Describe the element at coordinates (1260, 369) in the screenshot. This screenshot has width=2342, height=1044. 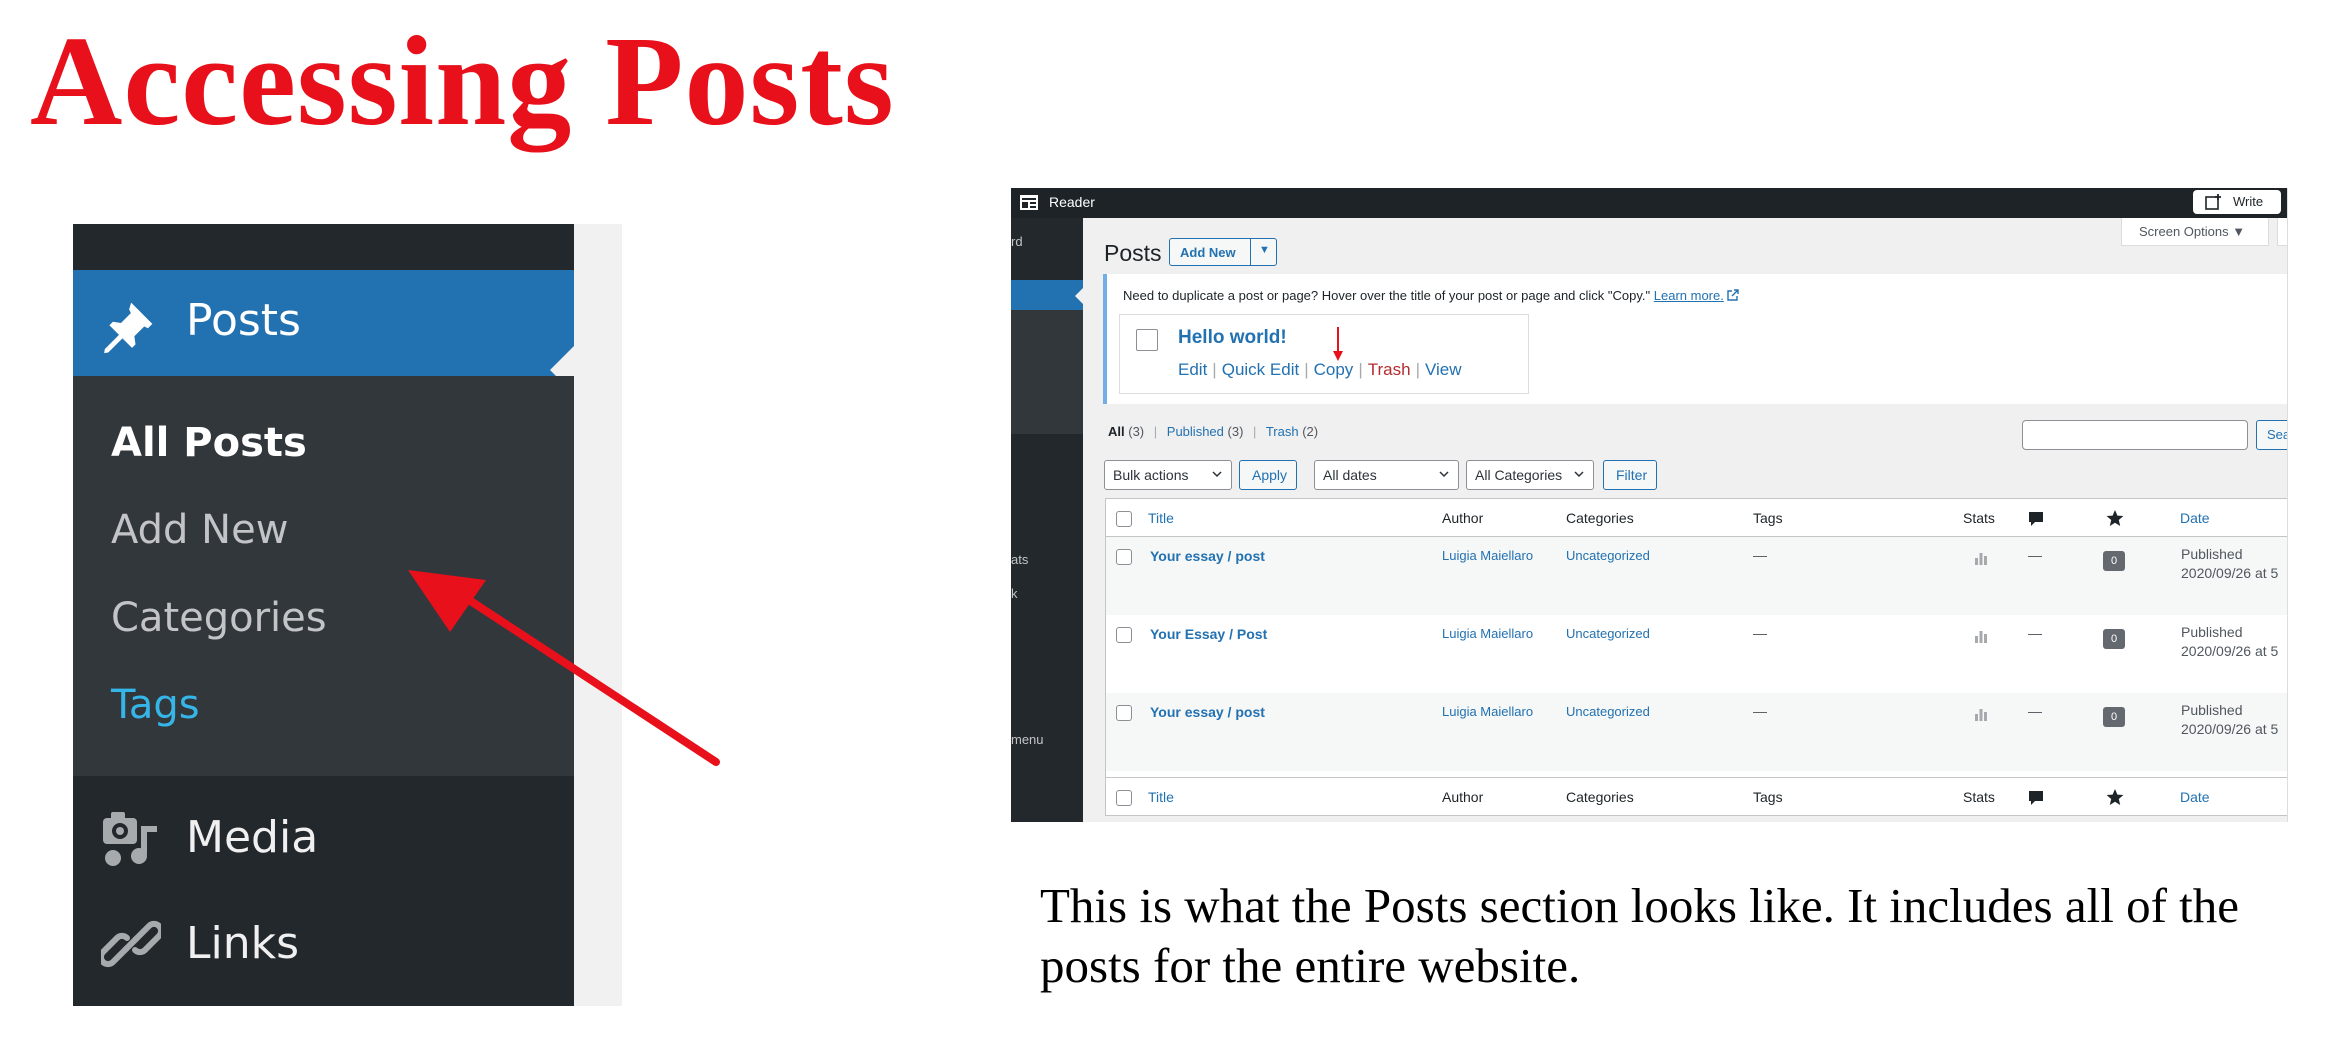
I see `action-quick-edit: Quick Edit` at that location.